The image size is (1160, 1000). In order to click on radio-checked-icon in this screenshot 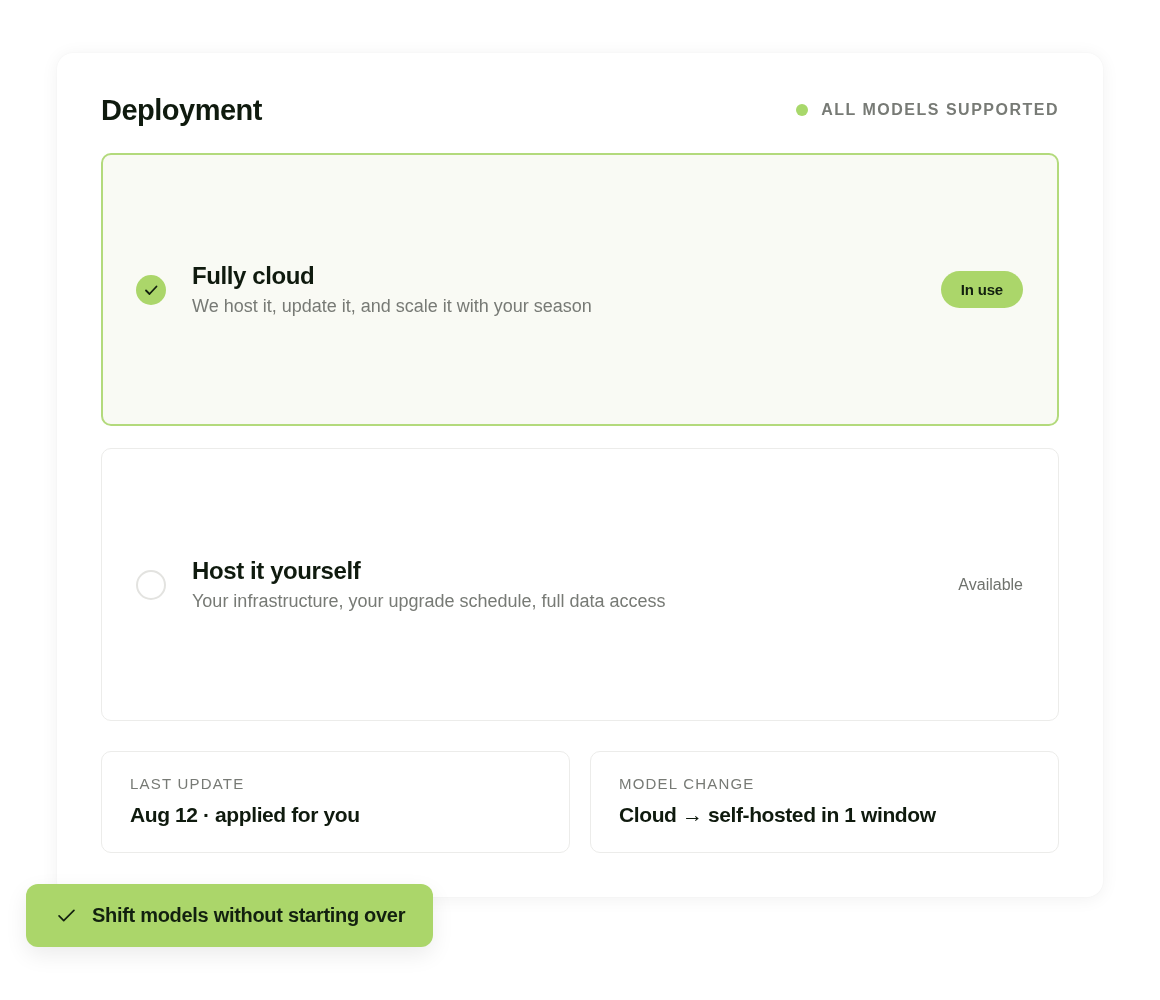, I will do `click(151, 289)`.